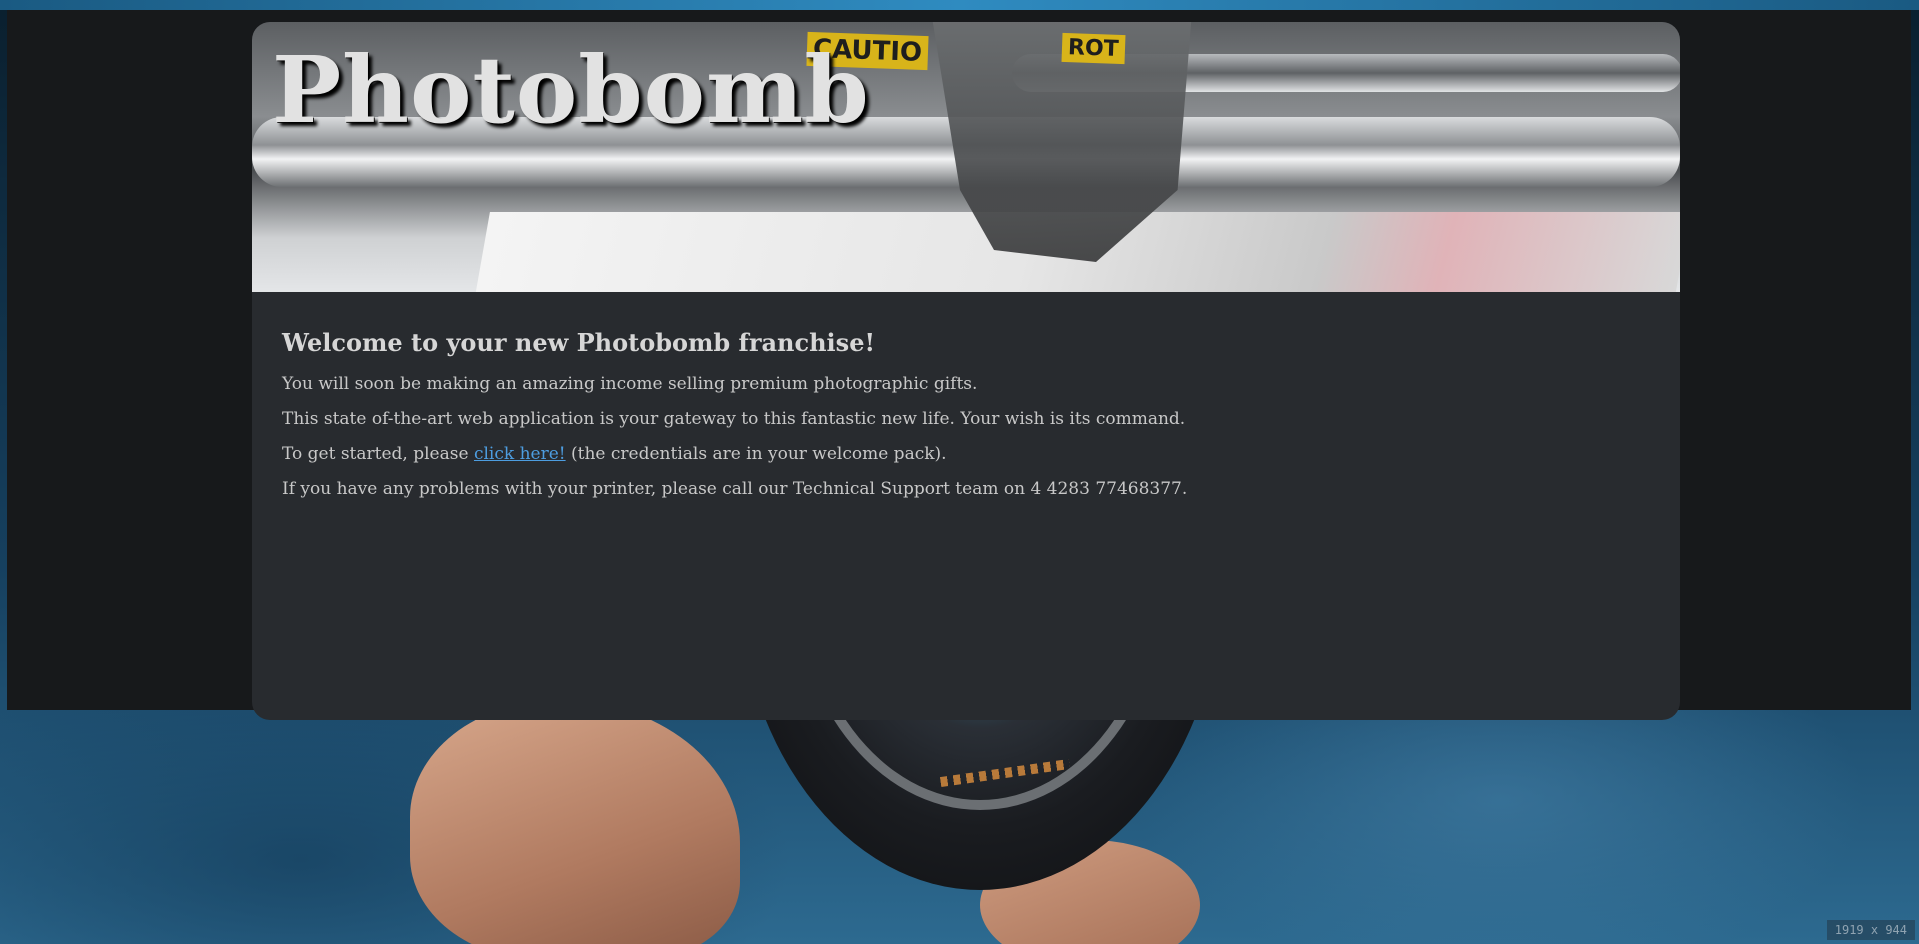  What do you see at coordinates (959, 5) in the screenshot?
I see `top-accent-bar` at bounding box center [959, 5].